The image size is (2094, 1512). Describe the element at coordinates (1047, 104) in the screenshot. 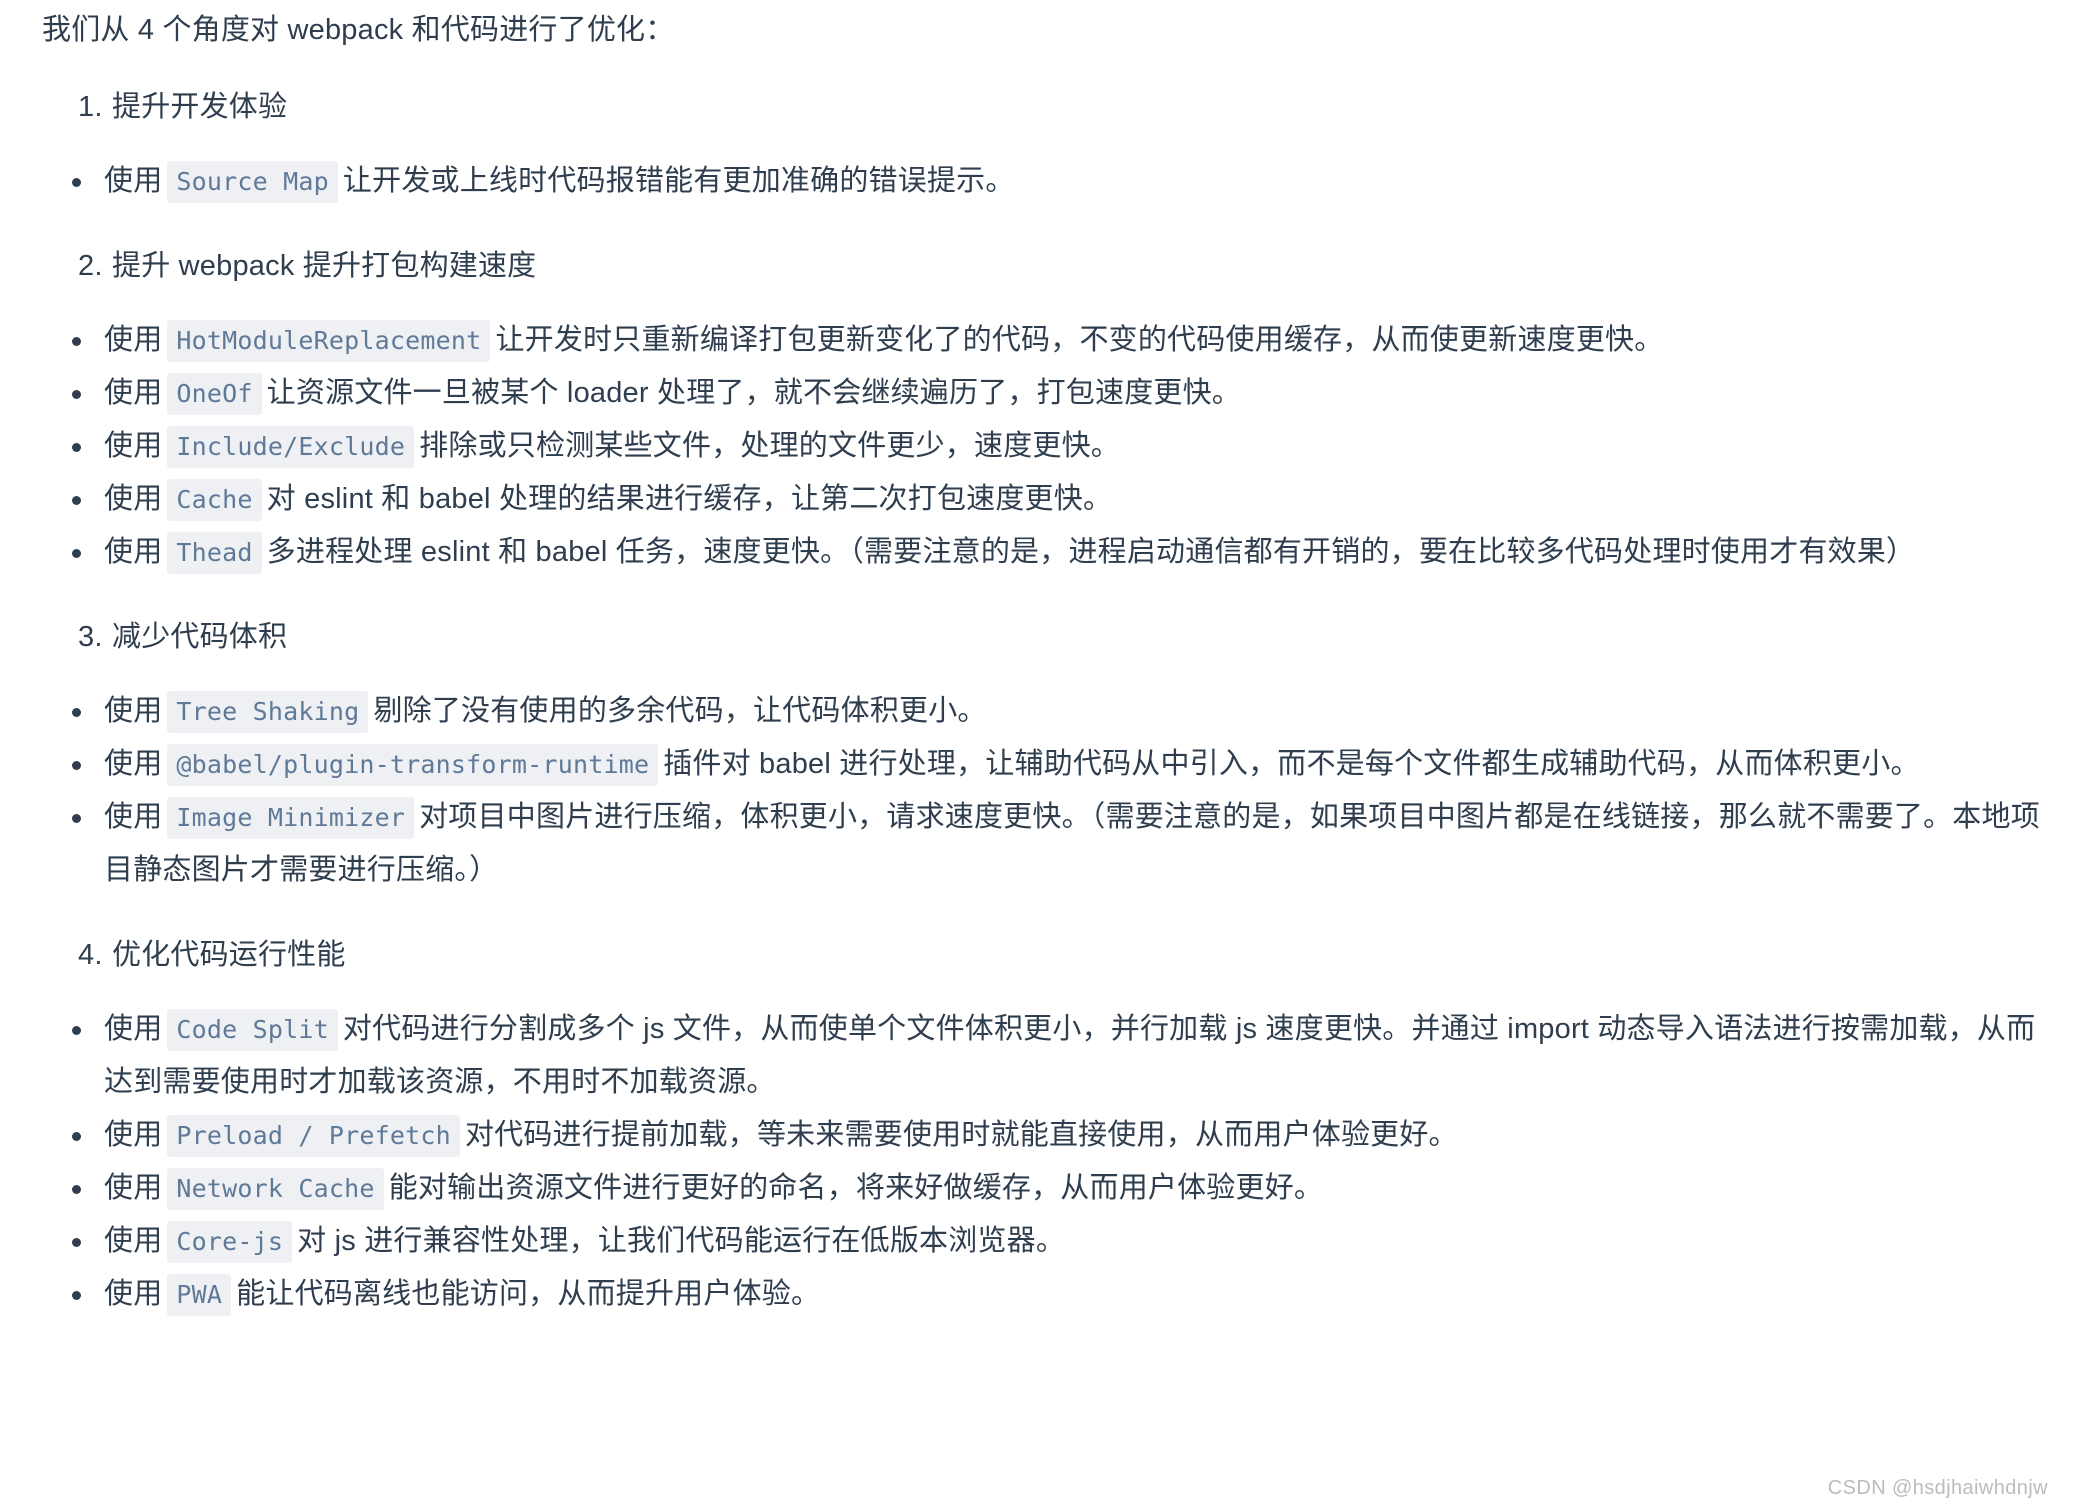

I see `section-heading: 1. 提升开发体验` at that location.